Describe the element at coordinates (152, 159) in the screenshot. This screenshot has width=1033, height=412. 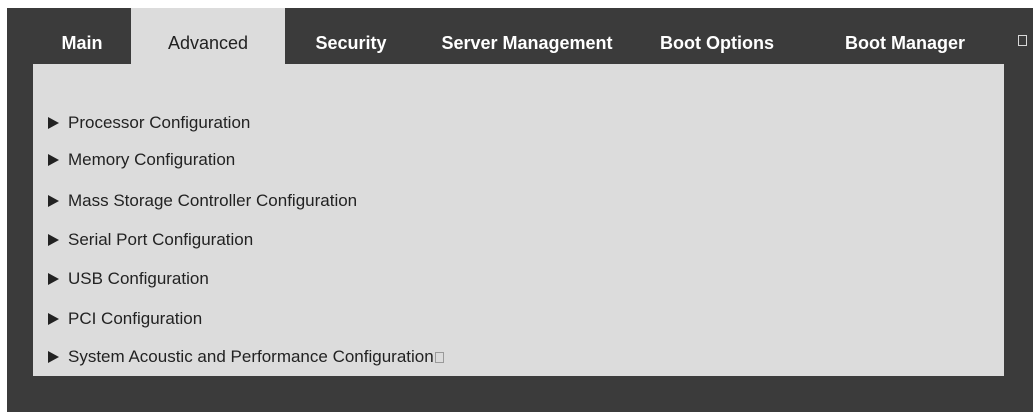
I see `menu-item-label: Memory Configuration` at that location.